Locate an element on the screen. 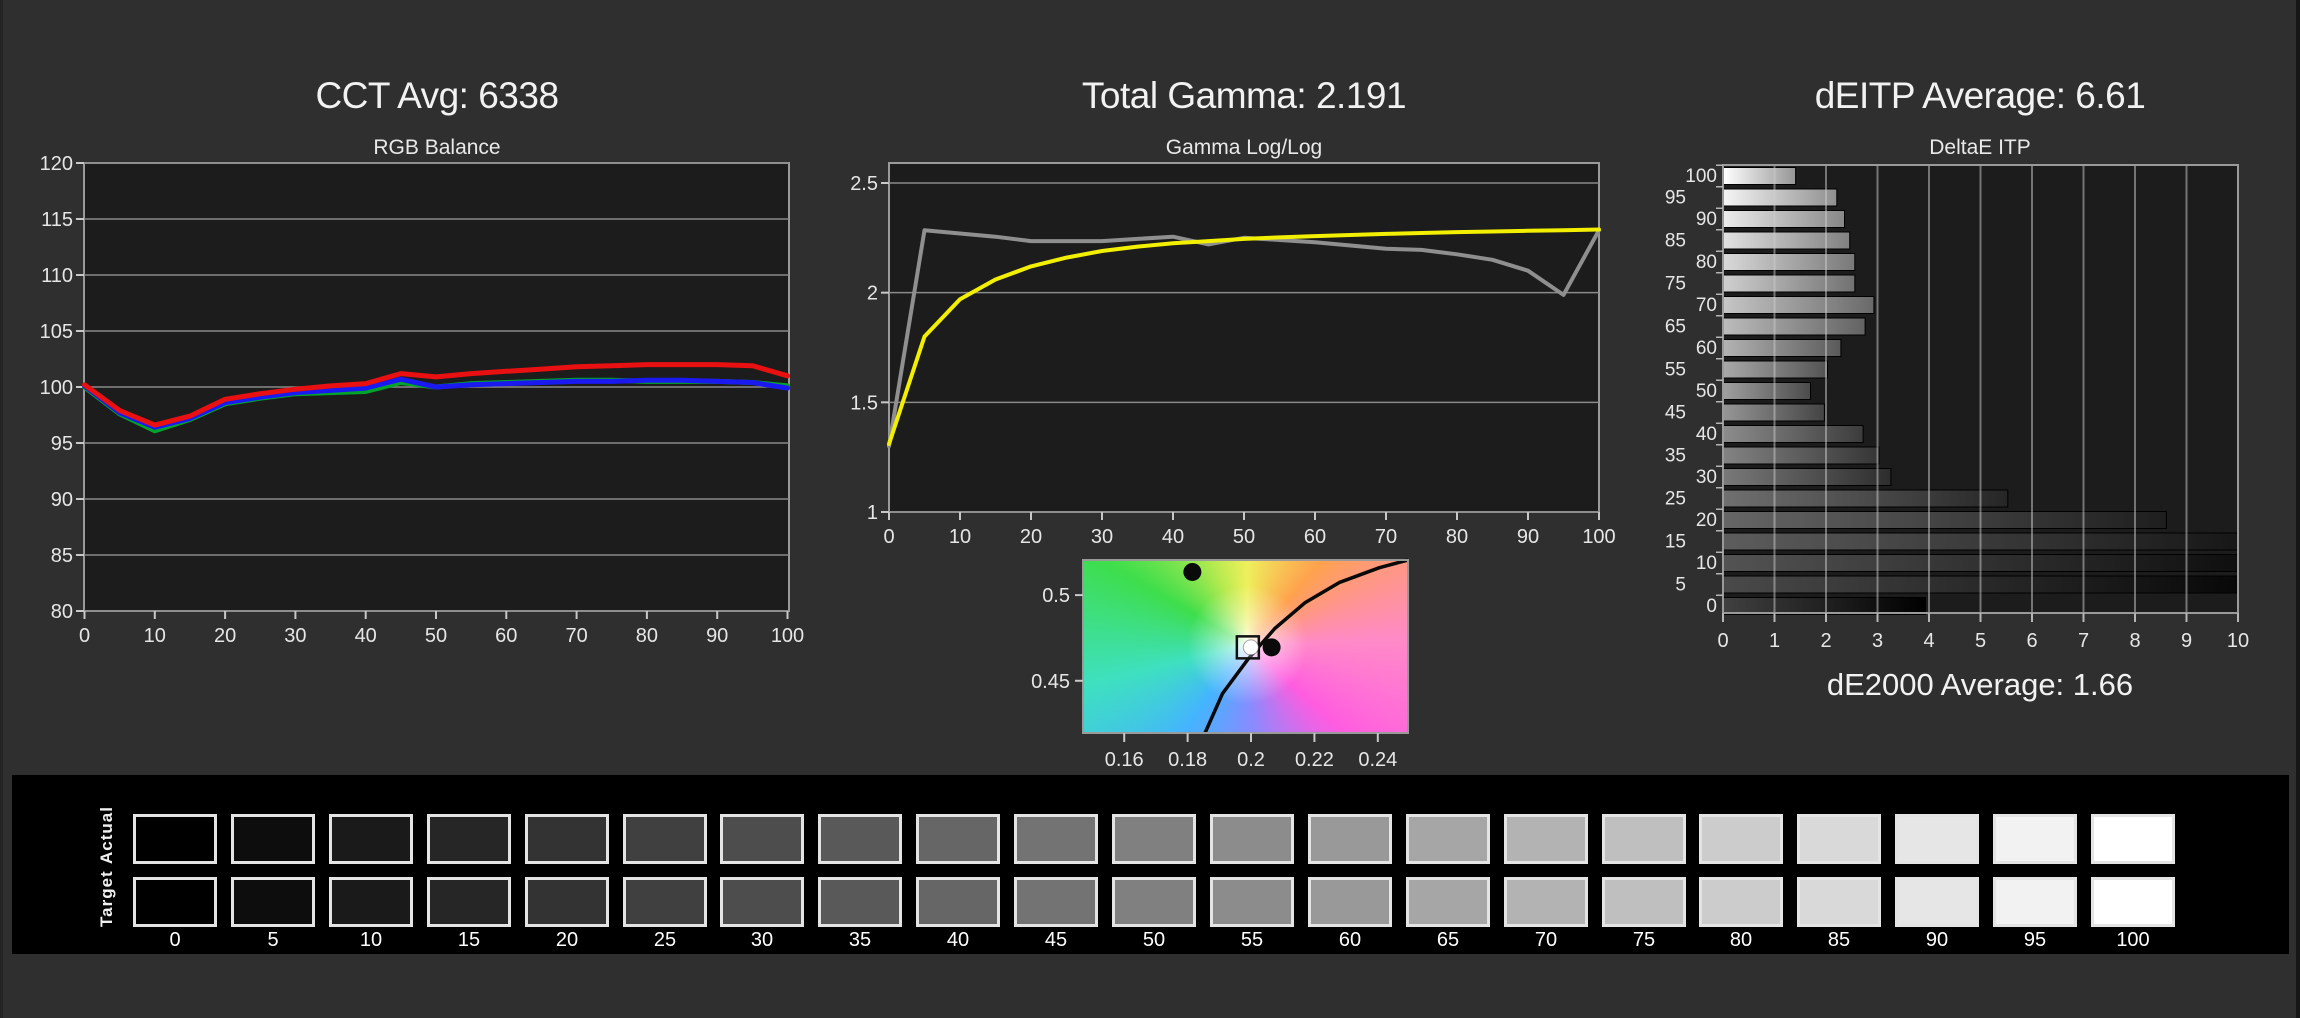 This screenshot has width=2300, height=1018. rgb-balance-series-green is located at coordinates (436, 405).